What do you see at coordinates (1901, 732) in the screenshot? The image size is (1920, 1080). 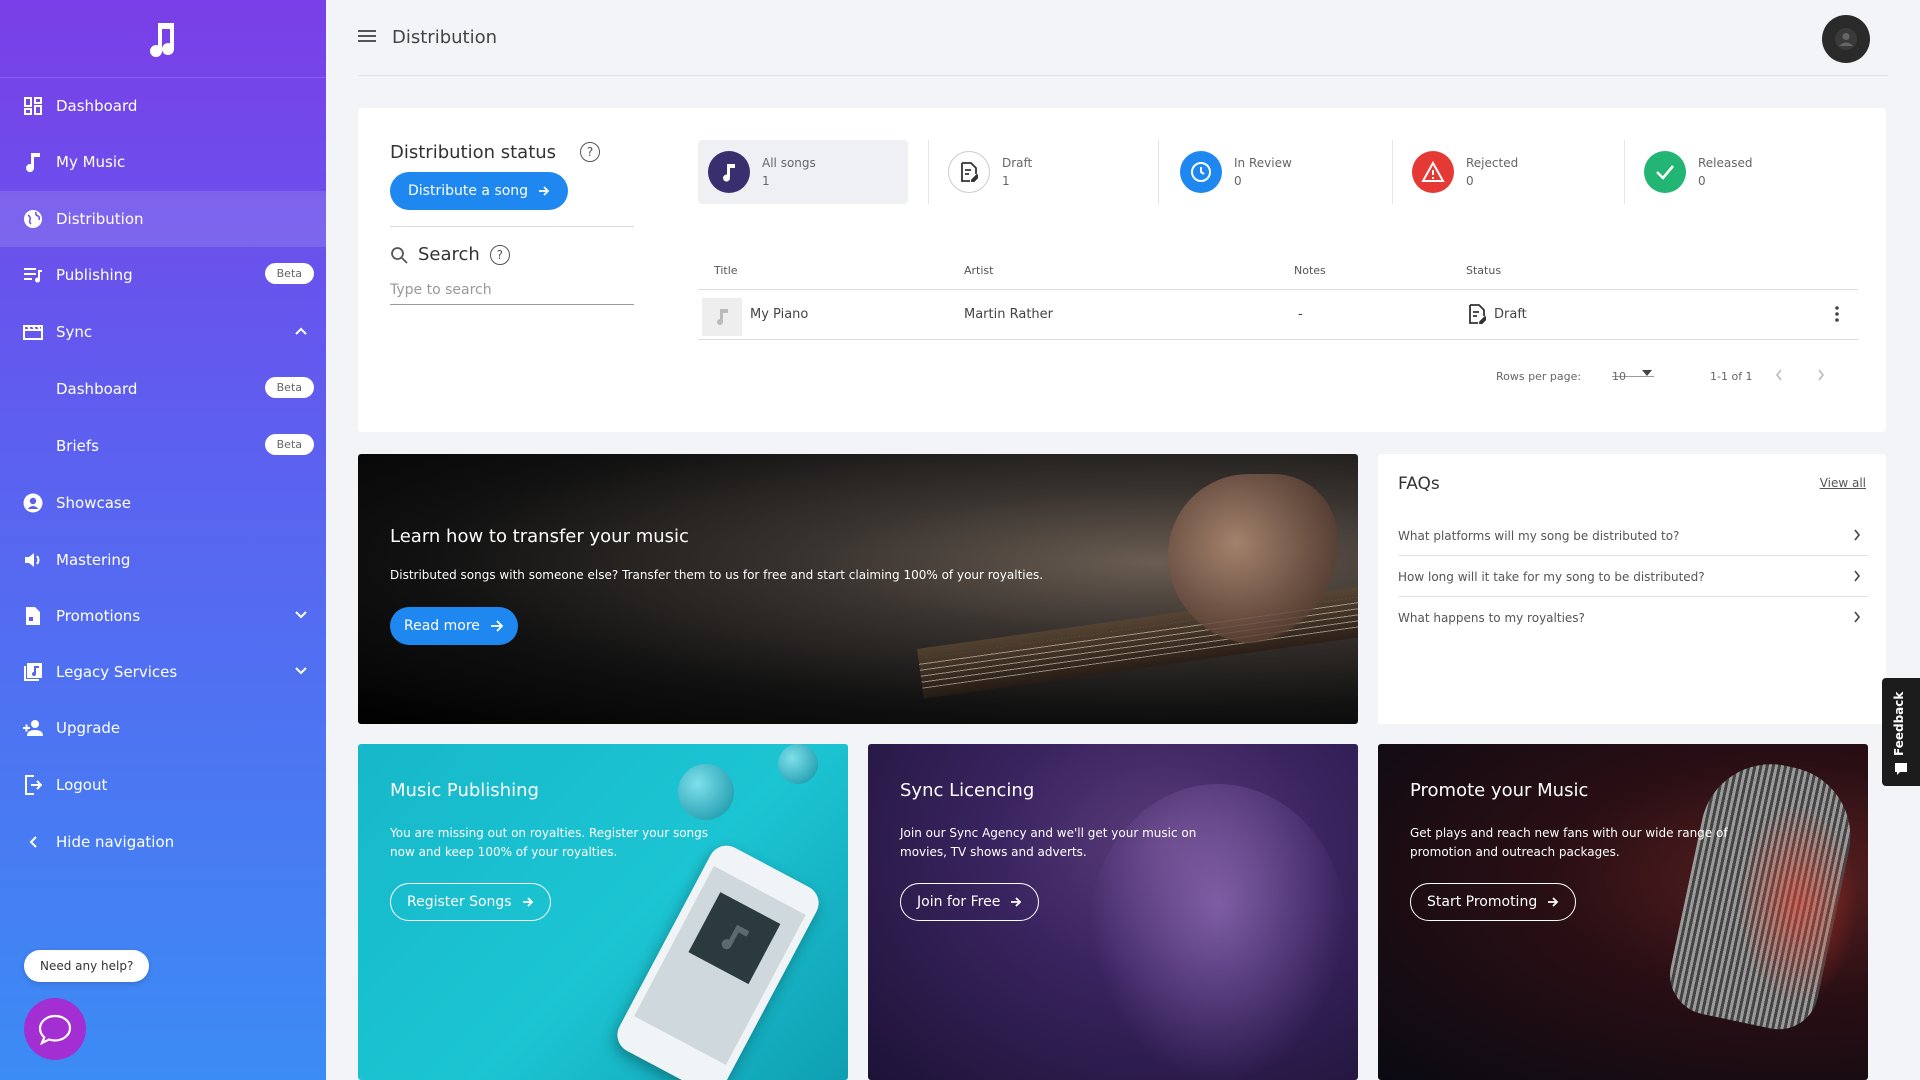 I see `feedback-tab: Feedback` at bounding box center [1901, 732].